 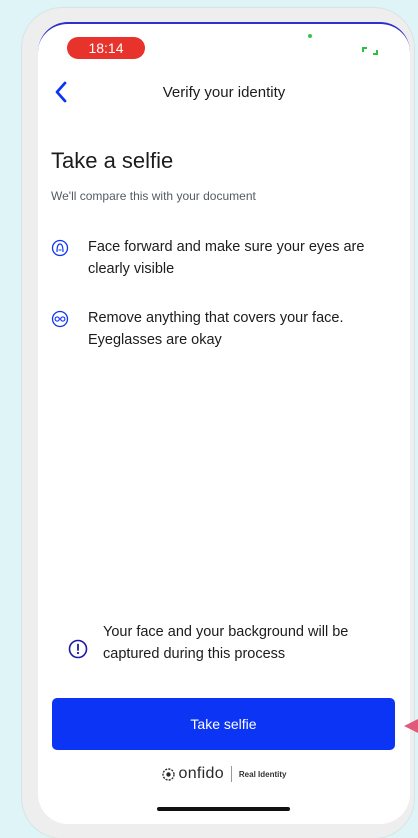 I want to click on info-circle-icon, so click(x=78, y=649).